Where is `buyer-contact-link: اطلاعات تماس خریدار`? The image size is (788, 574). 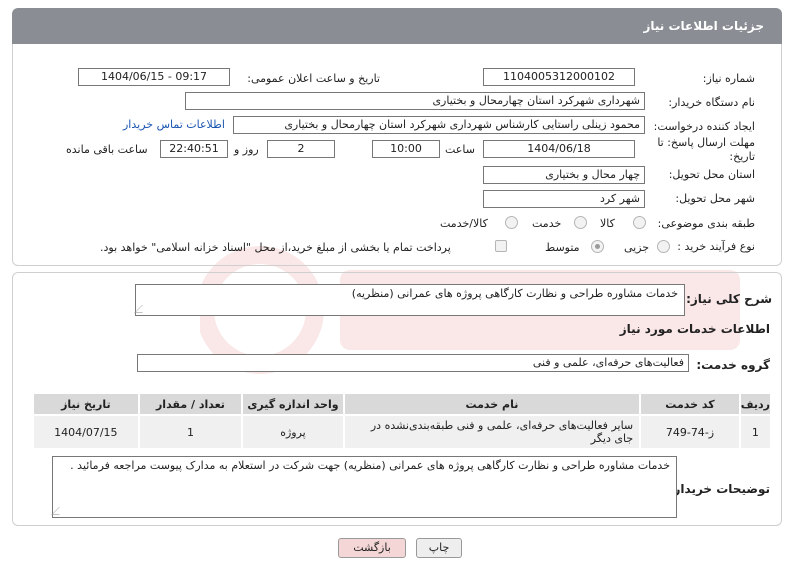
buyer-contact-link: اطلاعات تماس خریدار is located at coordinates (174, 124).